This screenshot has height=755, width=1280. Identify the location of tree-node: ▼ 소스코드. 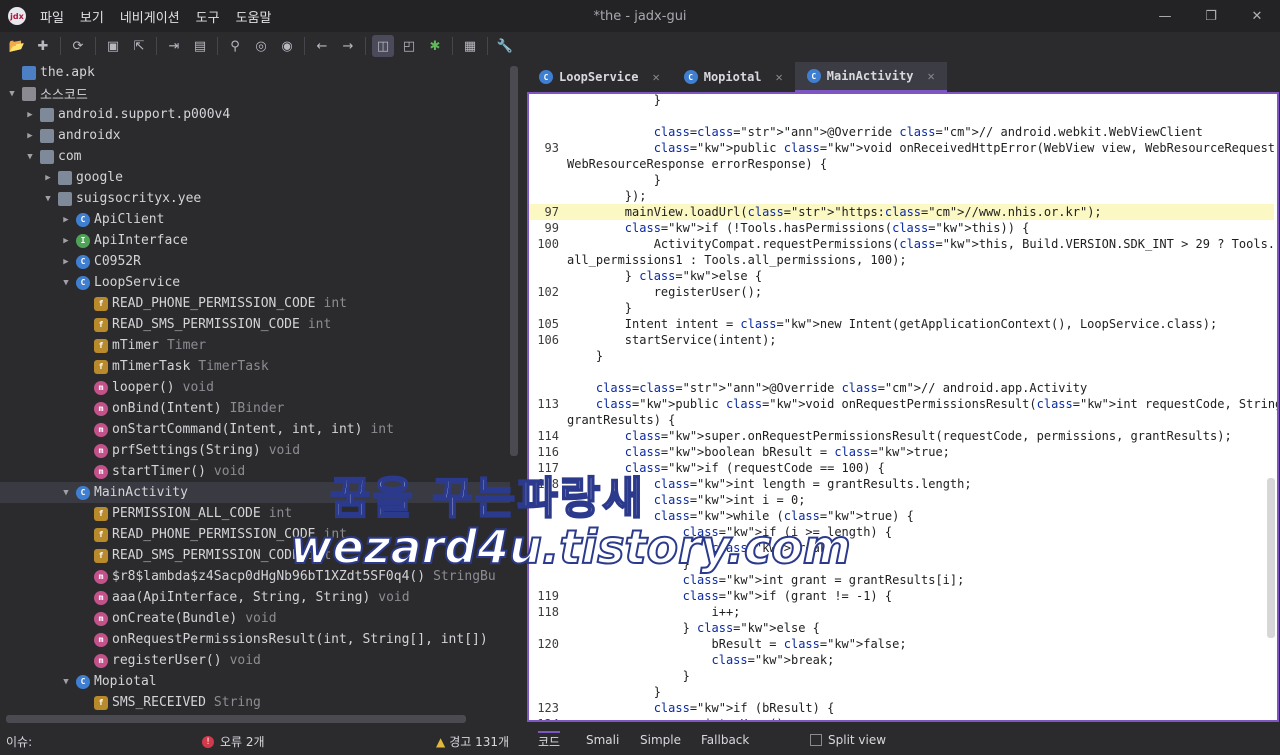
(255, 93).